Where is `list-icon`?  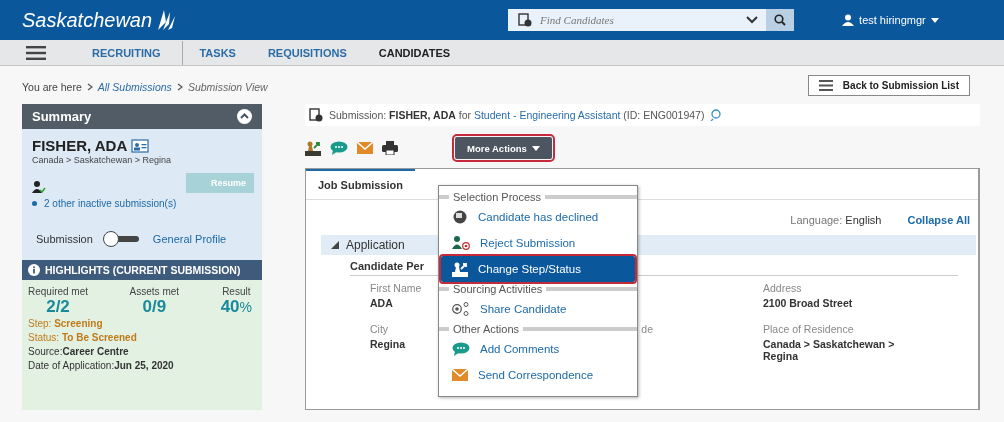 list-icon is located at coordinates (825, 85).